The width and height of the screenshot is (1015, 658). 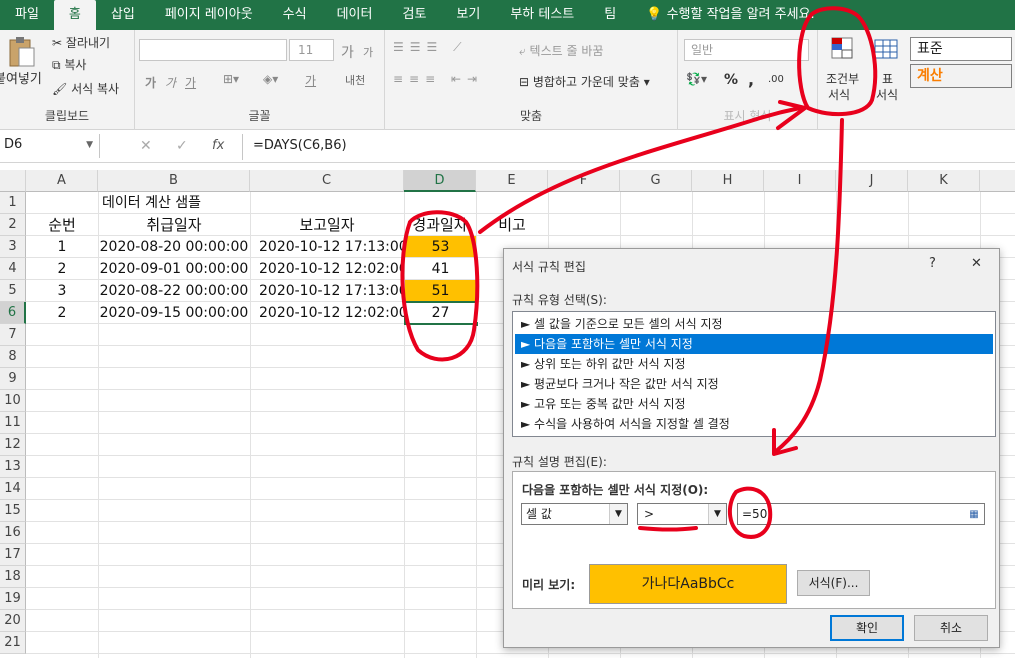 What do you see at coordinates (750, 512) in the screenshot?
I see `annotation-circle-value` at bounding box center [750, 512].